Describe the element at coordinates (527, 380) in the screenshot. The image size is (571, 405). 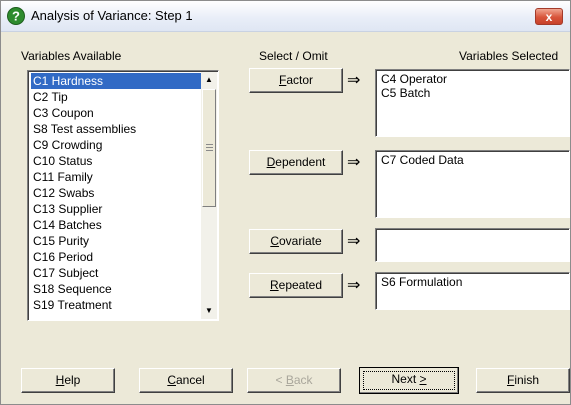
I see `finish-button-label: inish` at that location.